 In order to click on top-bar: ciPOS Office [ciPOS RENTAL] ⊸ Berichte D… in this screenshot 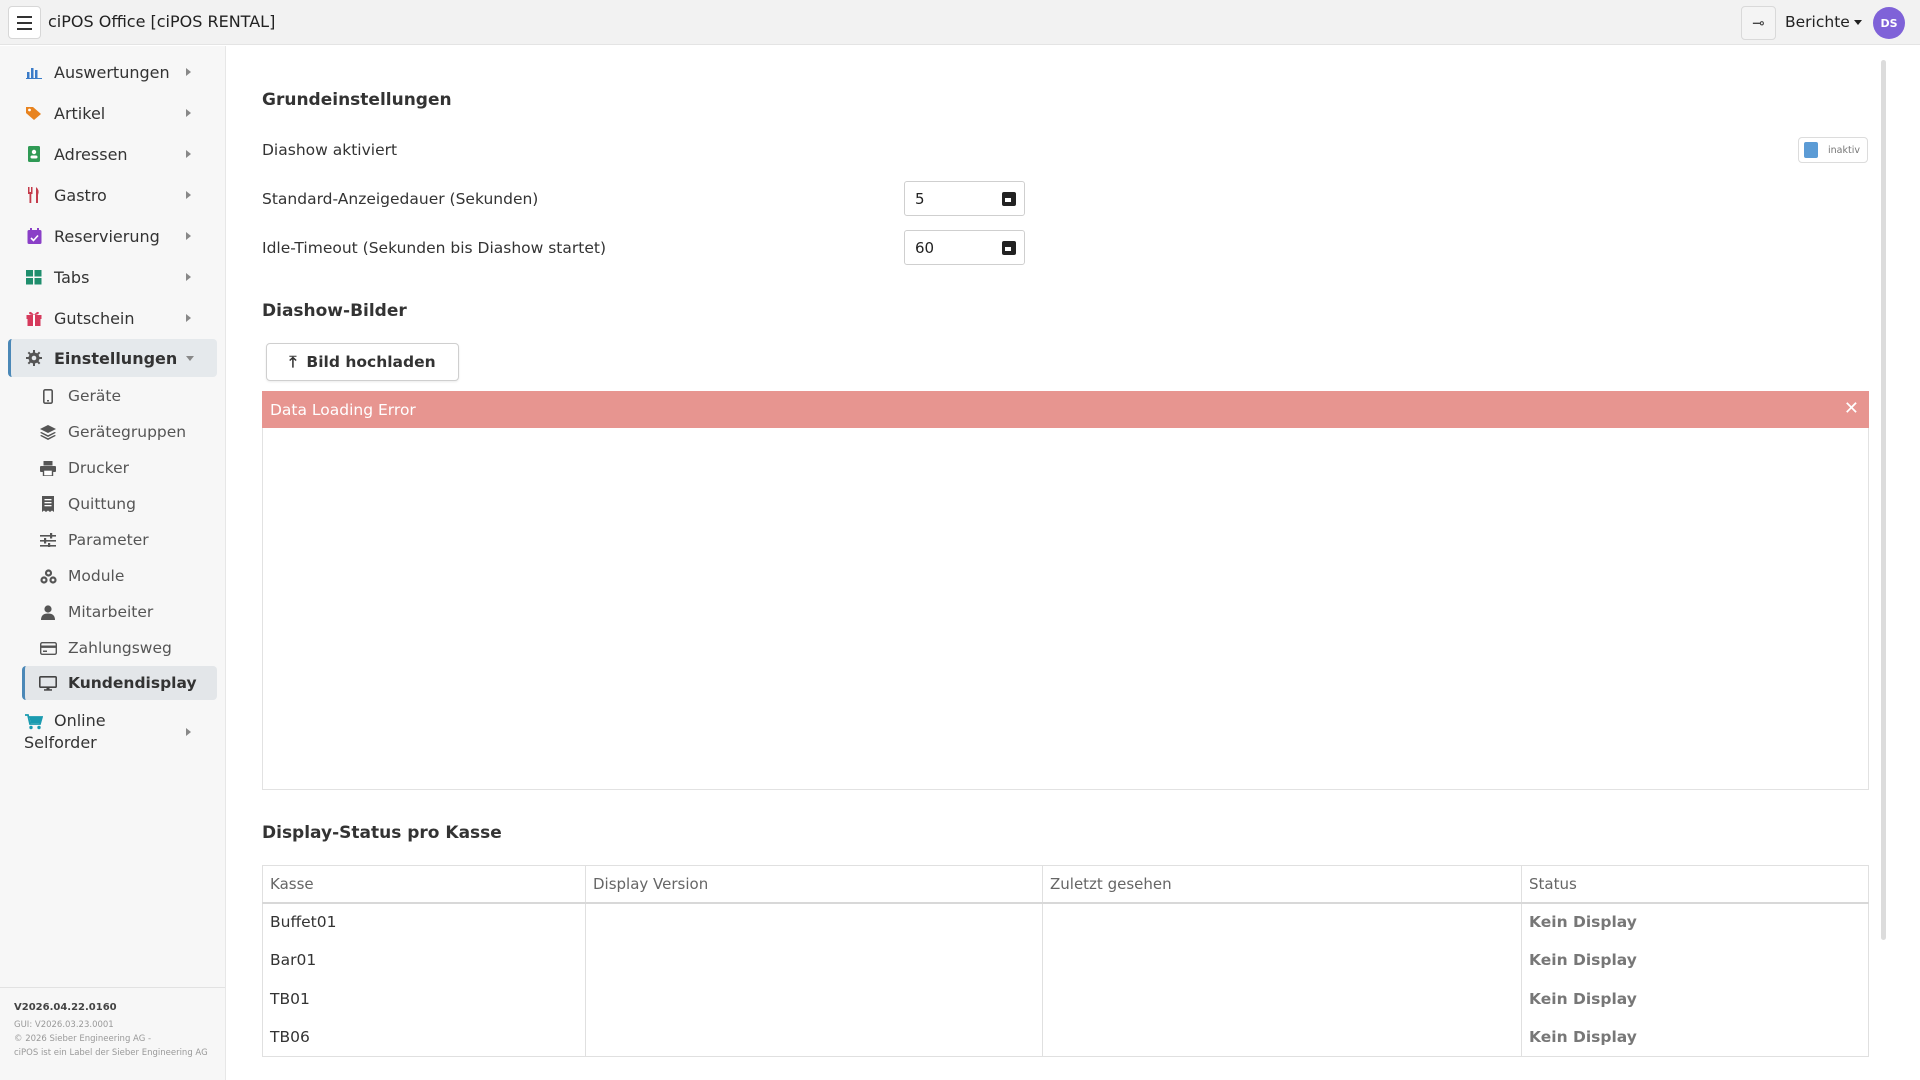, I will do `click(960, 22)`.